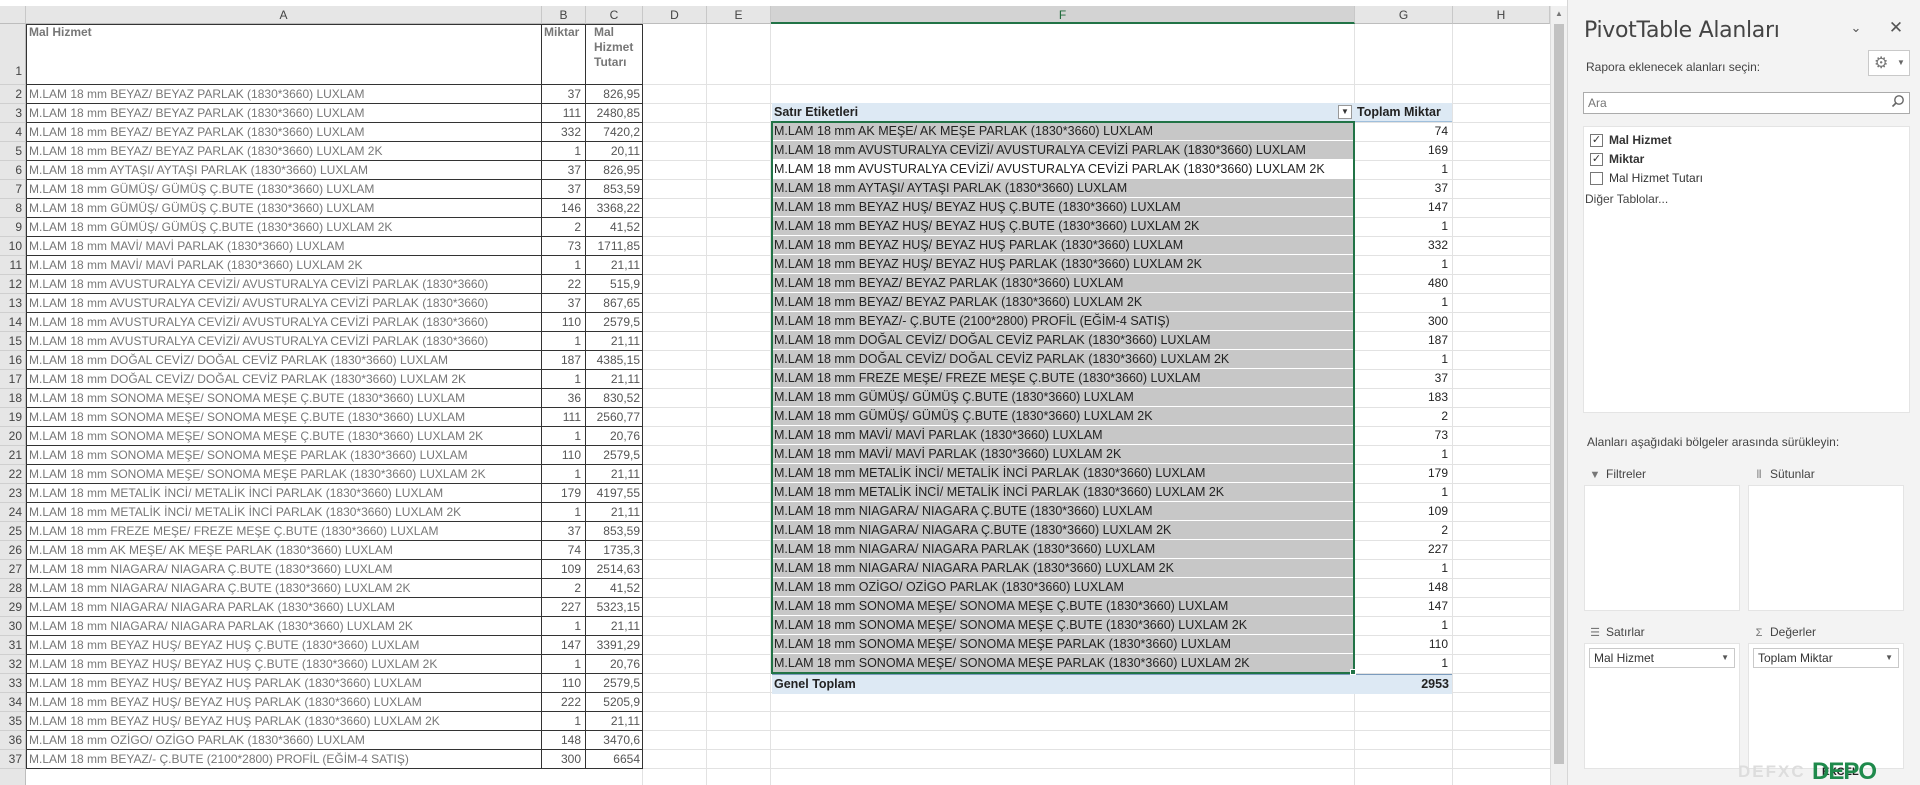 This screenshot has height=785, width=1920. What do you see at coordinates (564, 683) in the screenshot?
I see `source-cell-miktar: 110` at bounding box center [564, 683].